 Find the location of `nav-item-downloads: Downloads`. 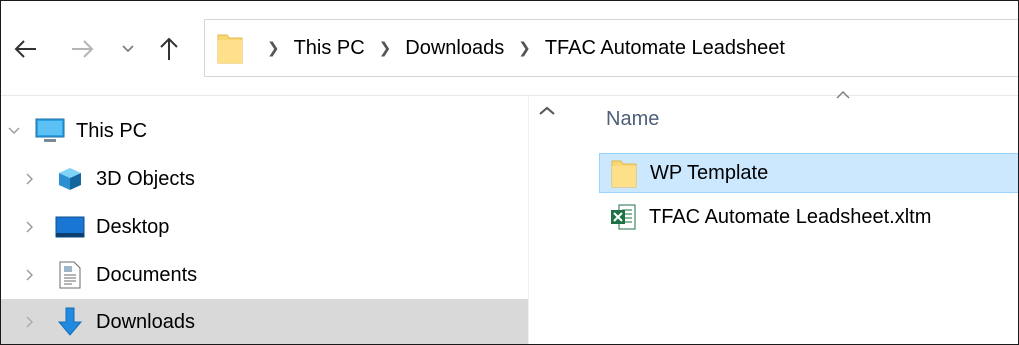

nav-item-downloads: Downloads is located at coordinates (264, 321).